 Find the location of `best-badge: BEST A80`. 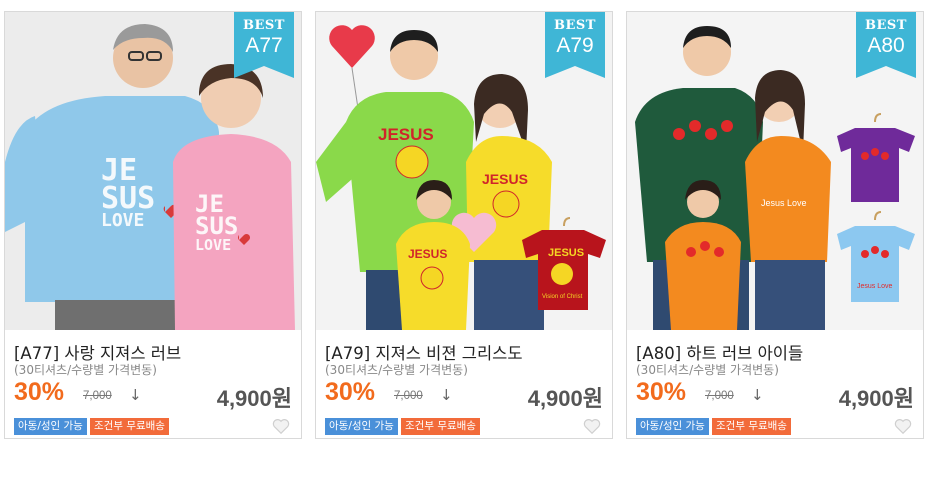

best-badge: BEST A80 is located at coordinates (886, 45).